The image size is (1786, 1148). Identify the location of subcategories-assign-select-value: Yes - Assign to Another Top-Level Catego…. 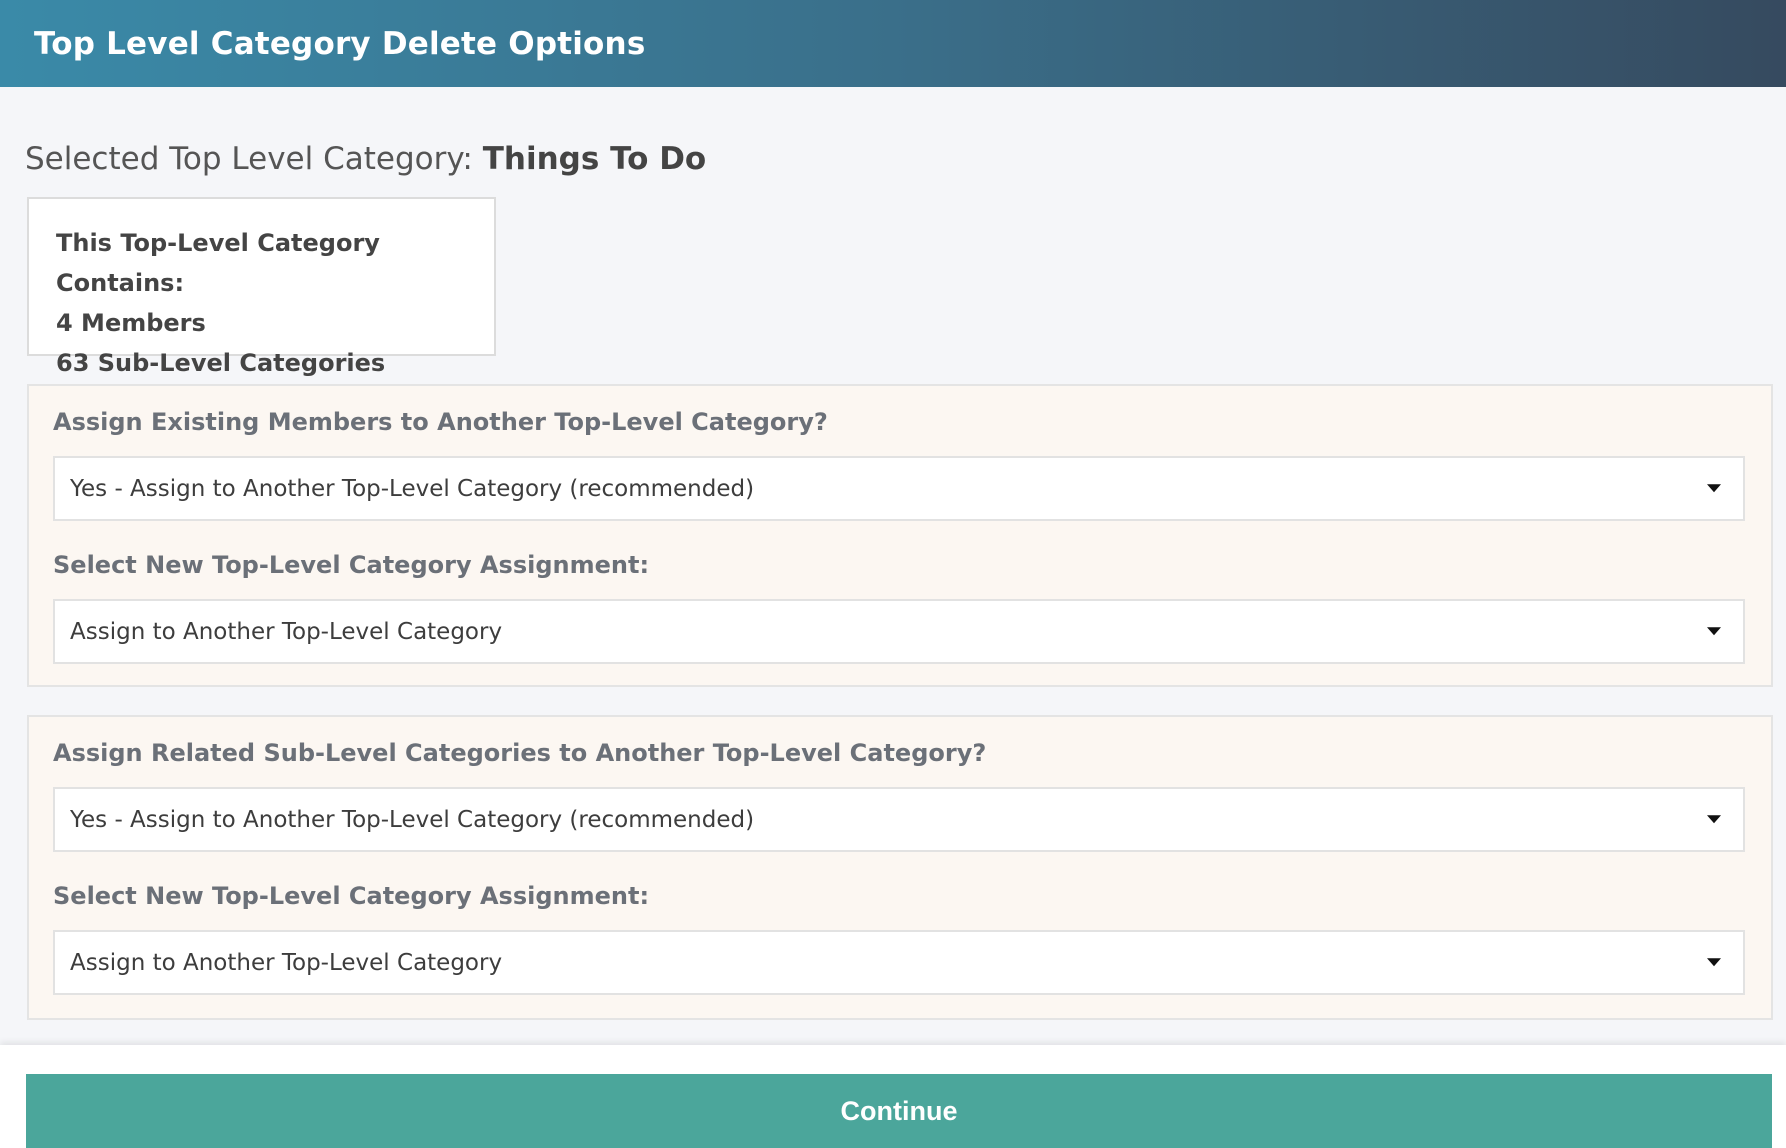
(412, 819).